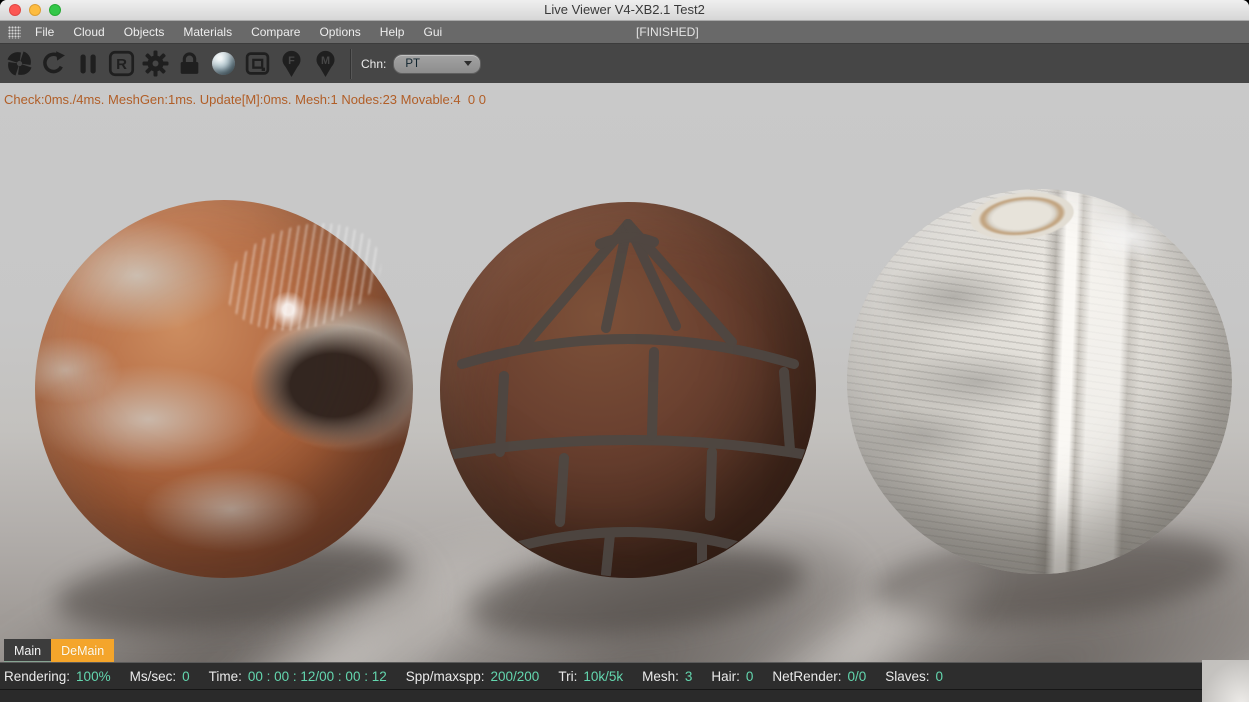  I want to click on status-hair: Hair: 0, so click(732, 676).